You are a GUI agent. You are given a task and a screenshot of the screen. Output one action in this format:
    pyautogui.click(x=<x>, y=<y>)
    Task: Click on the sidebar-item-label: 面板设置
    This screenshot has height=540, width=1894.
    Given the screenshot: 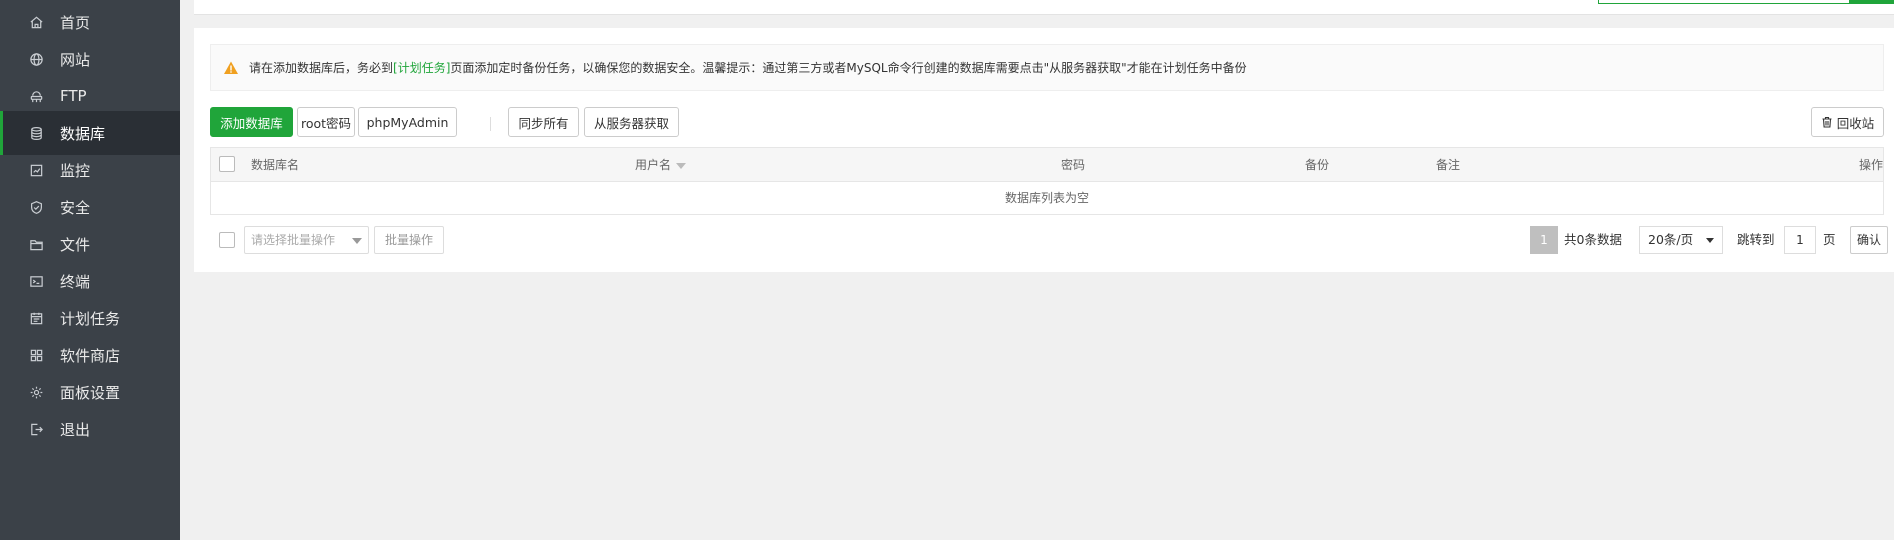 What is the action you would take?
    pyautogui.click(x=90, y=392)
    